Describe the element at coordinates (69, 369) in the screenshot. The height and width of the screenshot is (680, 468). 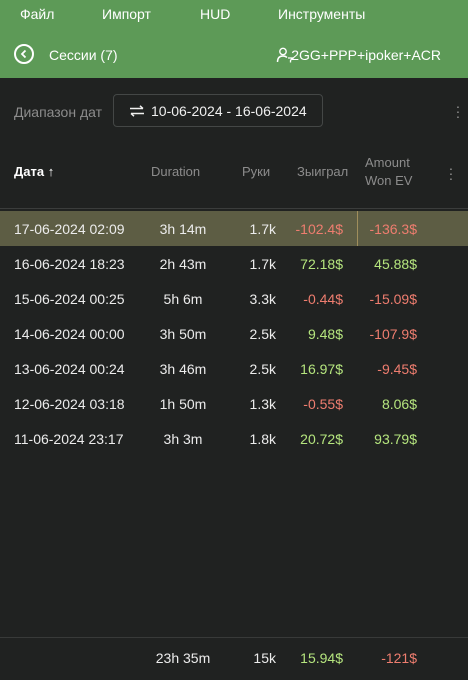
I see `cell-date: 13-06-2024 00:24` at that location.